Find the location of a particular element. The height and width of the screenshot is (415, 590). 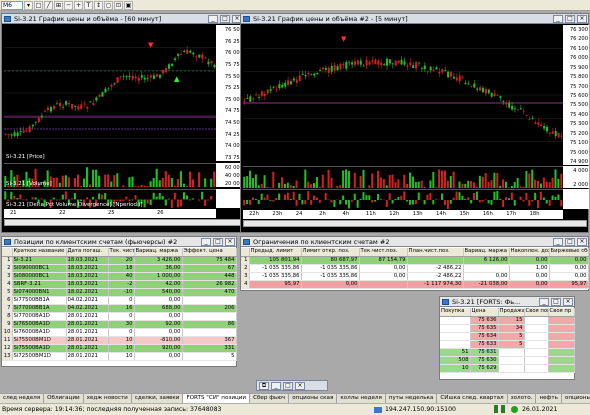

col-header: План.чист.поз. is located at coordinates (435, 252).